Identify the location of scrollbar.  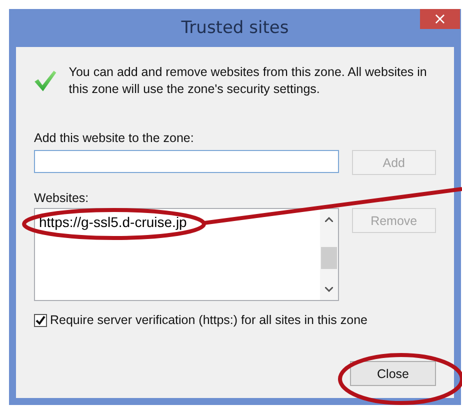
(329, 254).